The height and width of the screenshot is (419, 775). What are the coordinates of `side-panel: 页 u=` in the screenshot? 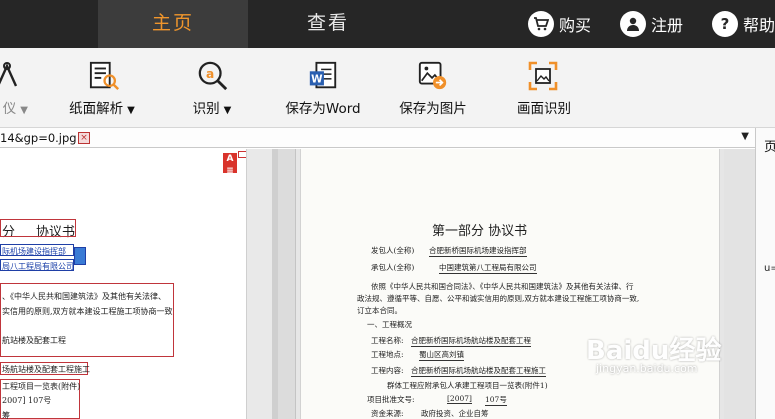 It's located at (765, 273).